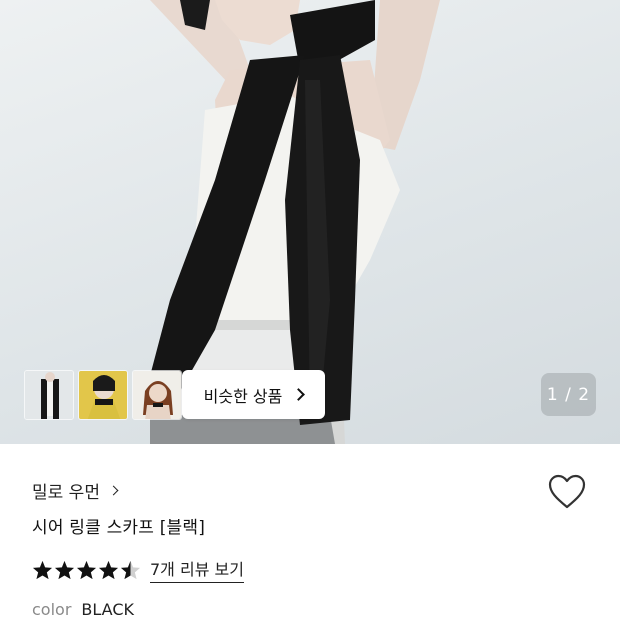  What do you see at coordinates (119, 528) in the screenshot?
I see `product-title: 시어 링클 스카프 [블랙]` at bounding box center [119, 528].